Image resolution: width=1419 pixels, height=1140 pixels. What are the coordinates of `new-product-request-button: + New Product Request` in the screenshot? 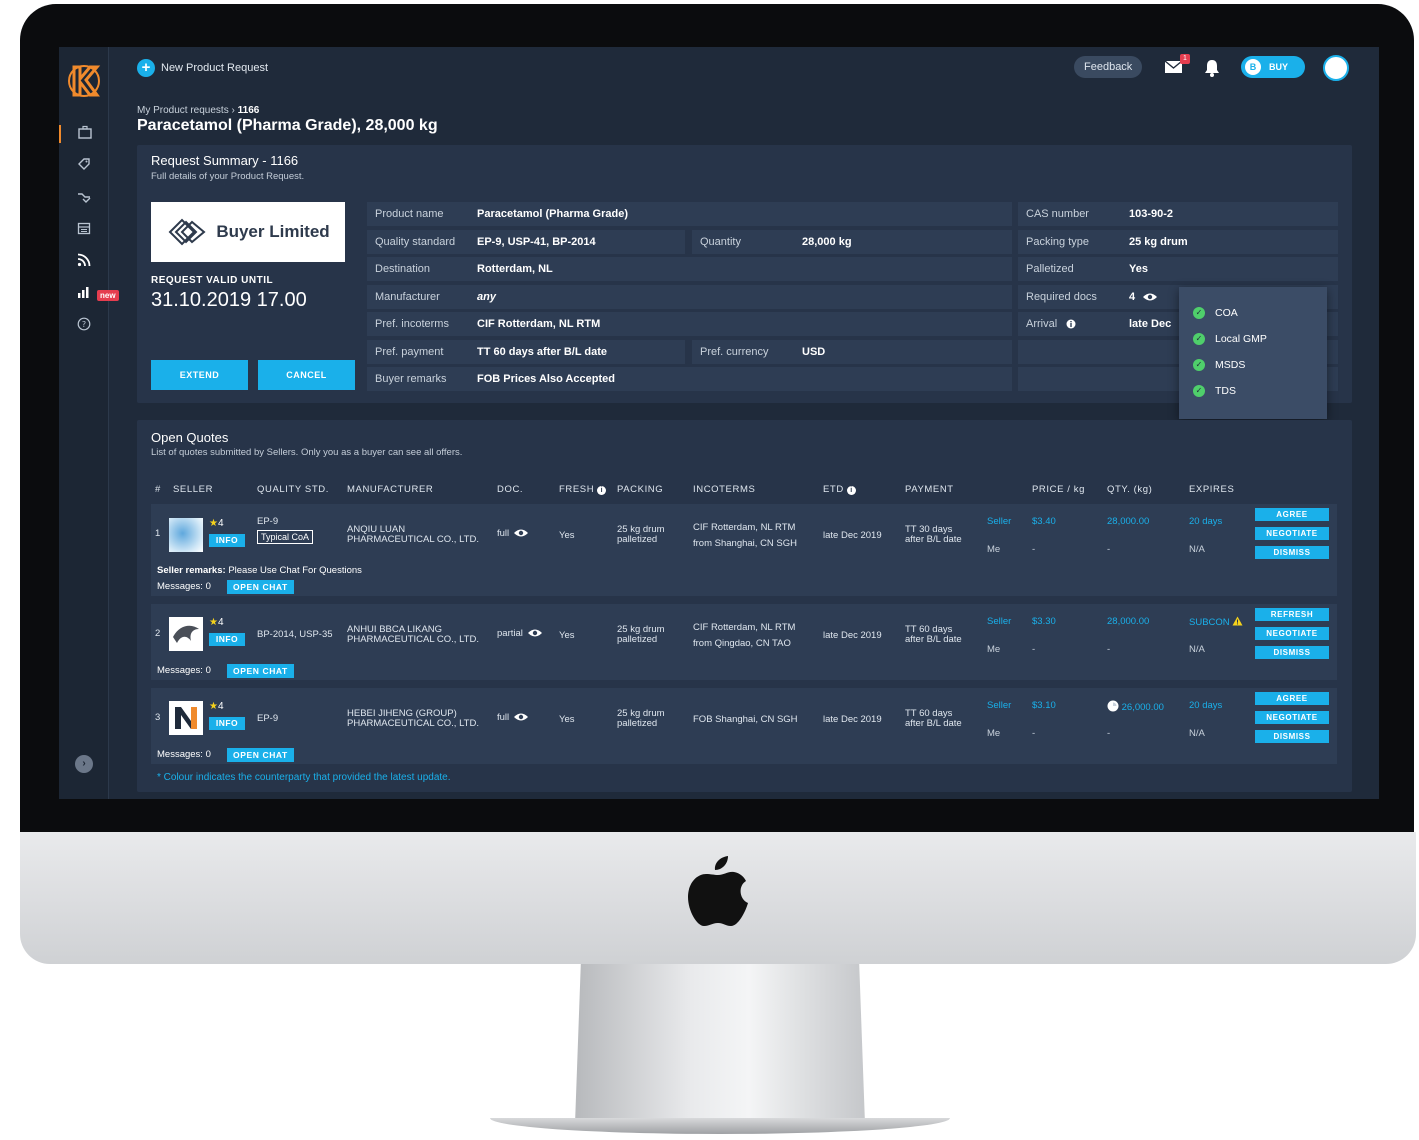 It's located at (202, 68).